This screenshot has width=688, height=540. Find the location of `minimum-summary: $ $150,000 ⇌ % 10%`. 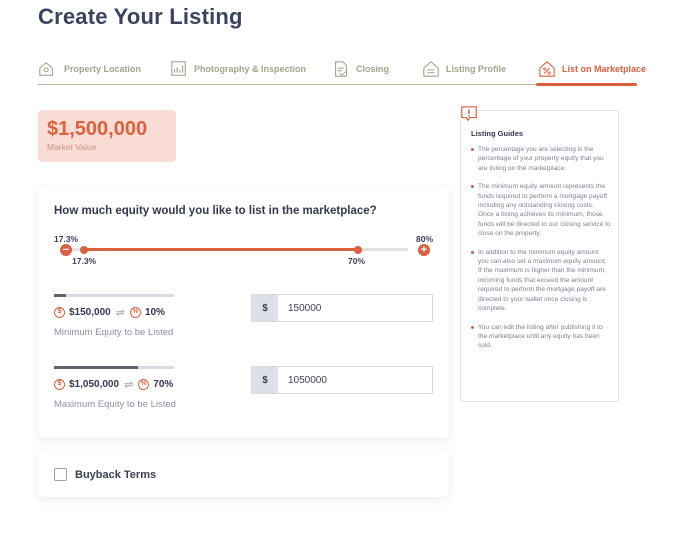

minimum-summary: $ $150,000 ⇌ % 10% is located at coordinates (109, 312).